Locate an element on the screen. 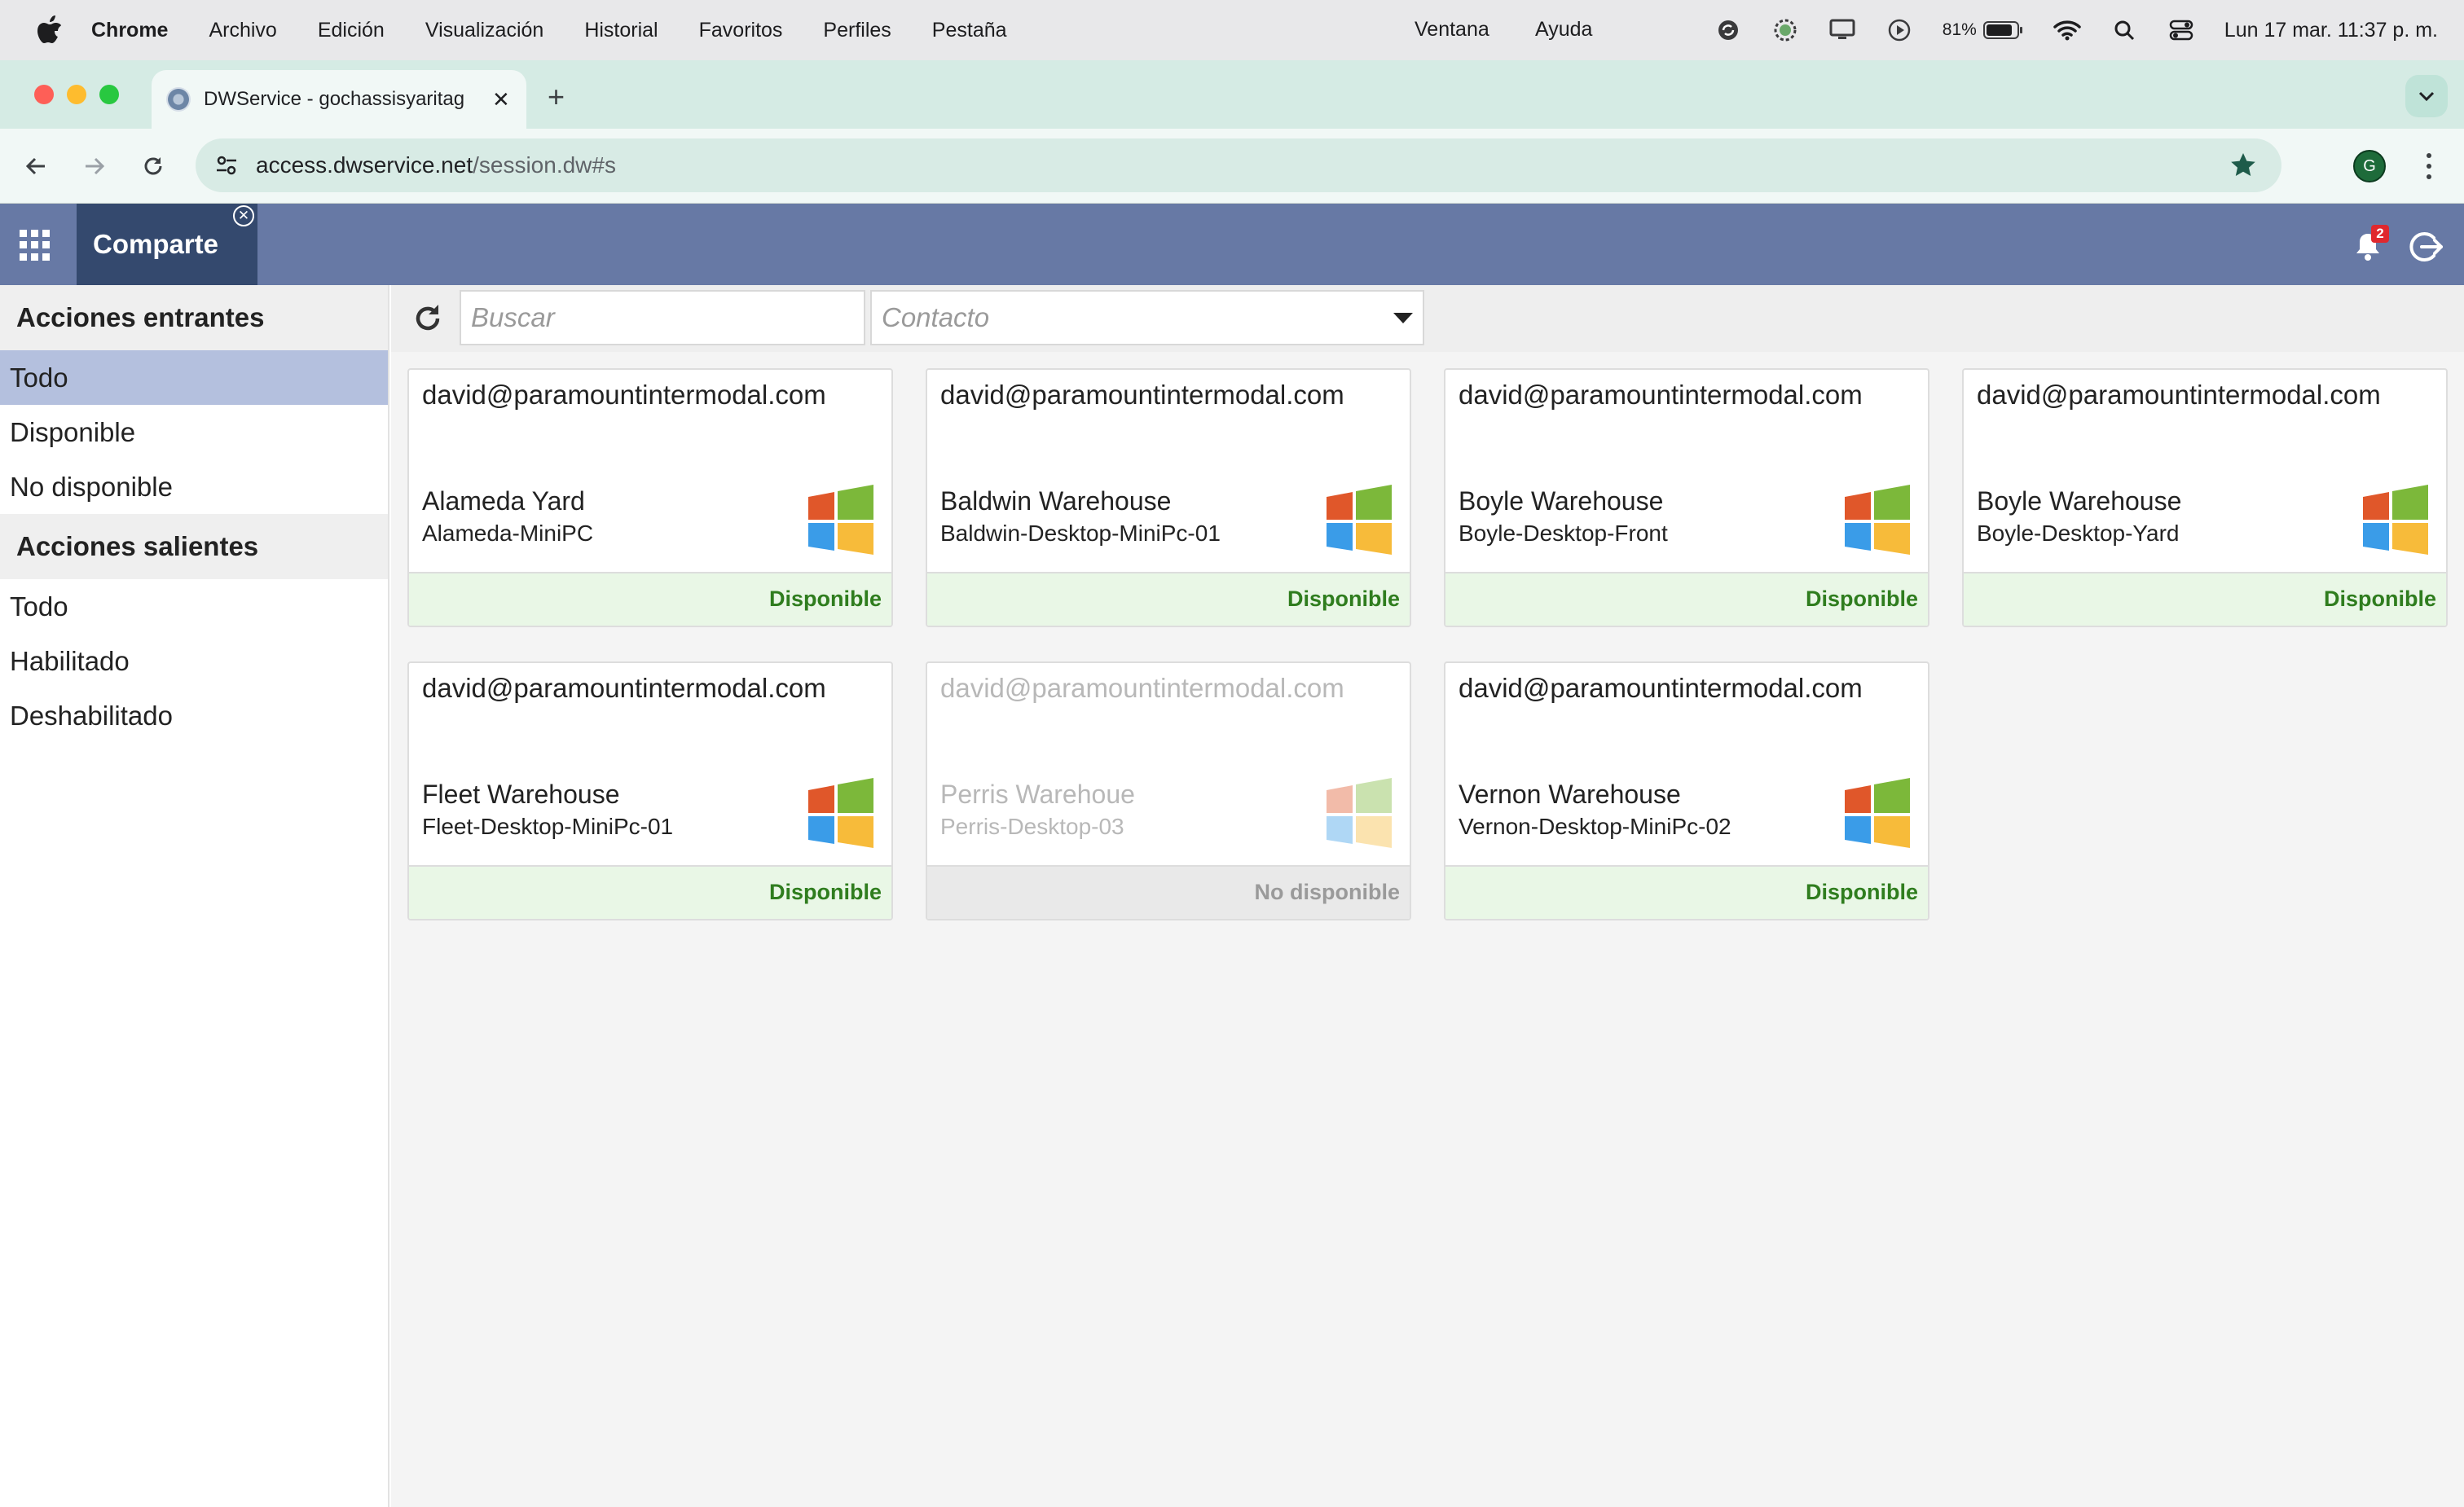  menu-app-name: Chrome is located at coordinates (129, 30).